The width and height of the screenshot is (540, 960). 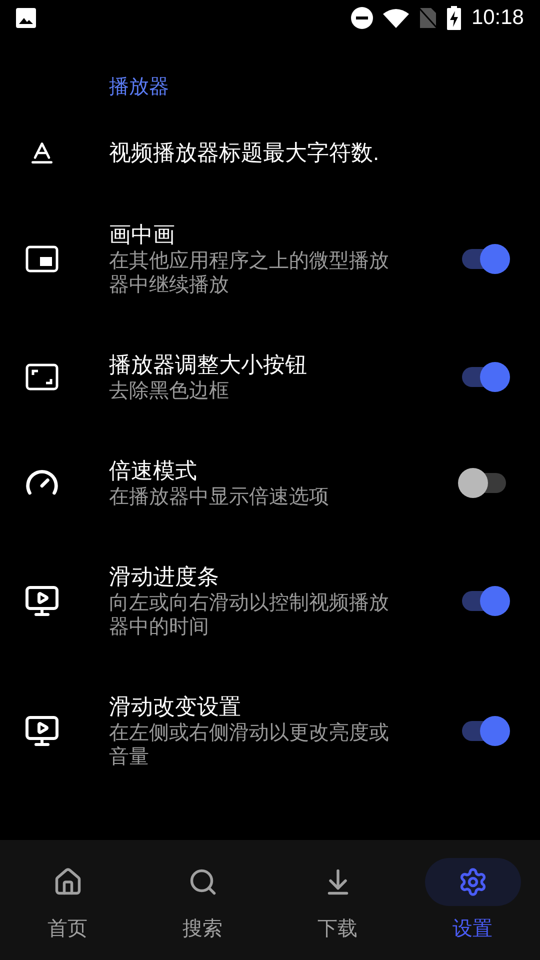 What do you see at coordinates (142, 235) in the screenshot?
I see `setting-title: 画中画` at bounding box center [142, 235].